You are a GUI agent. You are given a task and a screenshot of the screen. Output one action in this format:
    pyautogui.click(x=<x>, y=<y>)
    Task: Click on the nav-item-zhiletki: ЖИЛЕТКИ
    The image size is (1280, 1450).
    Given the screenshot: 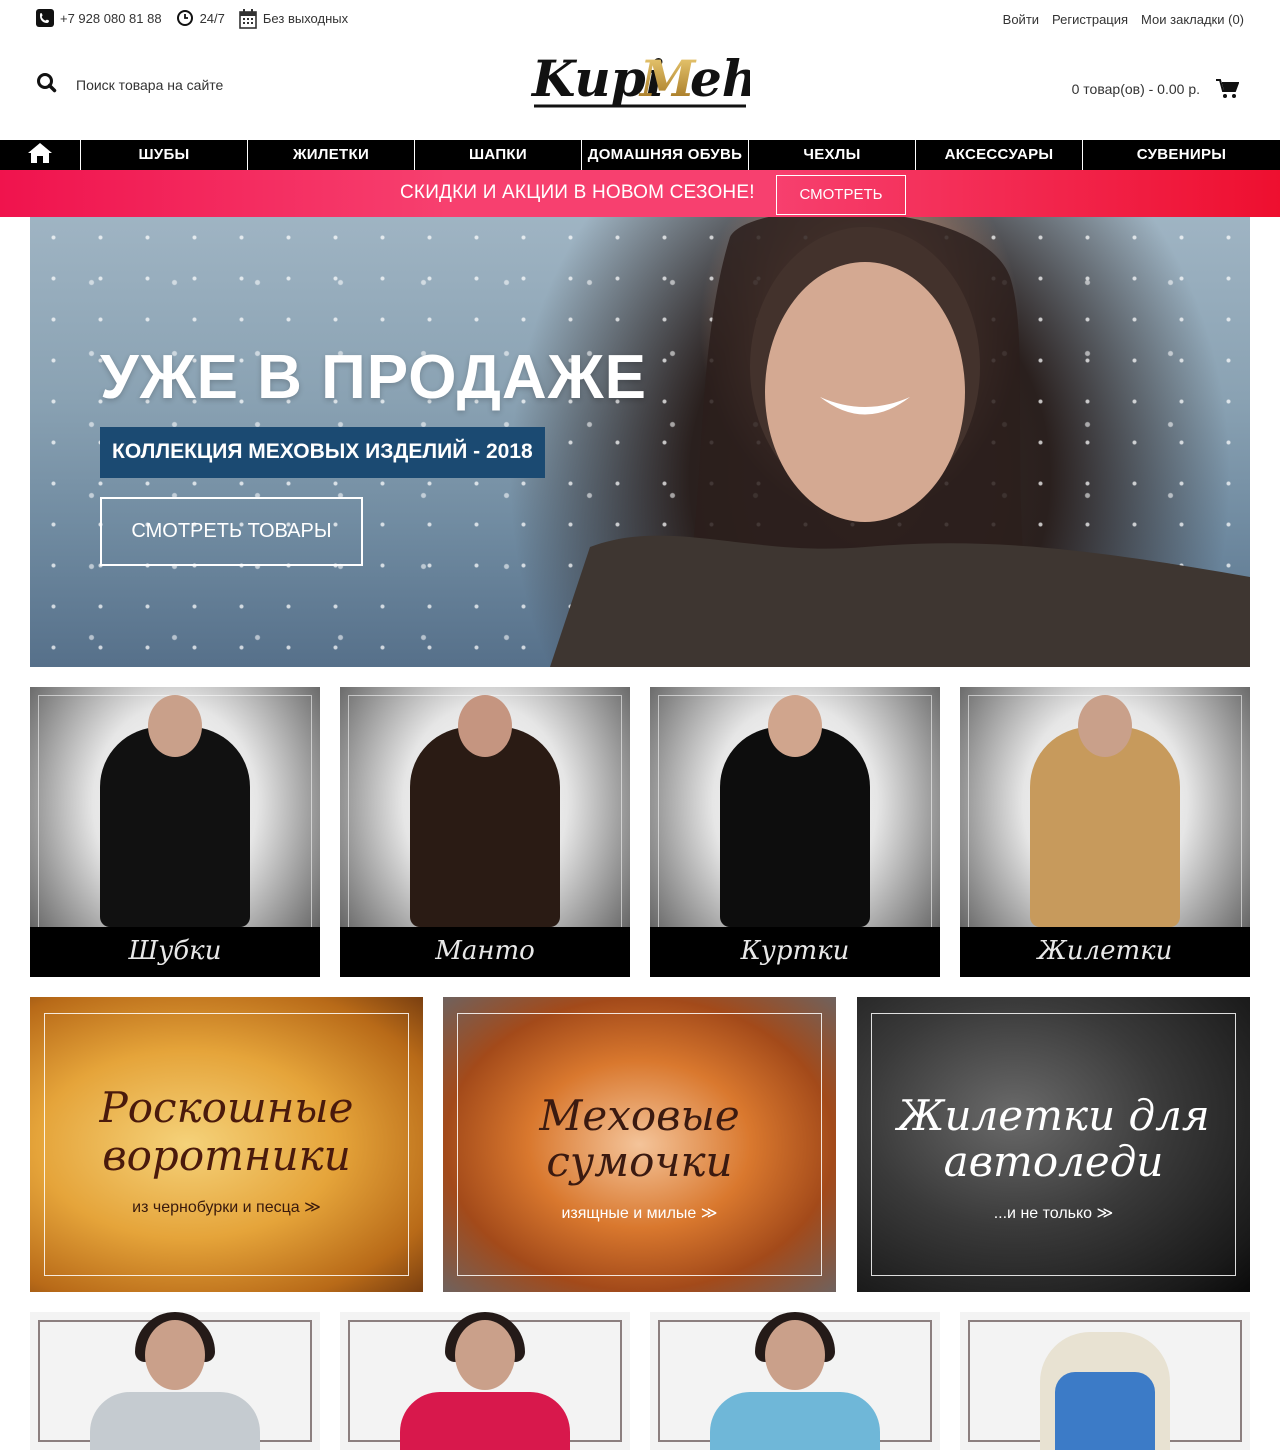 What is the action you would take?
    pyautogui.click(x=331, y=155)
    